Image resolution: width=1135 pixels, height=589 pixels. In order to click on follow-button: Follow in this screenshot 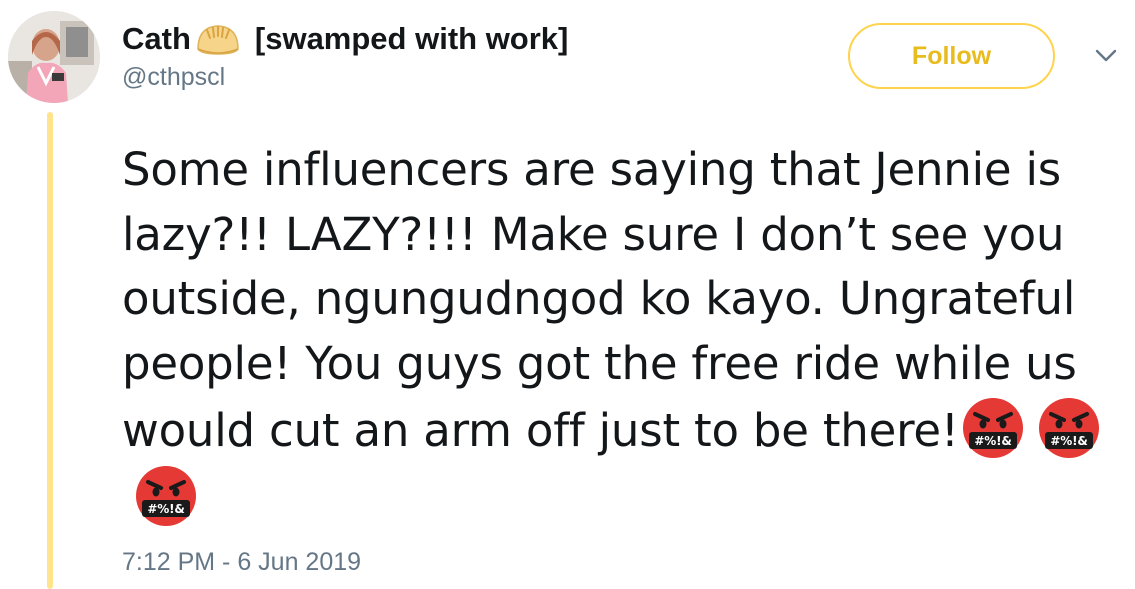, I will do `click(951, 56)`.